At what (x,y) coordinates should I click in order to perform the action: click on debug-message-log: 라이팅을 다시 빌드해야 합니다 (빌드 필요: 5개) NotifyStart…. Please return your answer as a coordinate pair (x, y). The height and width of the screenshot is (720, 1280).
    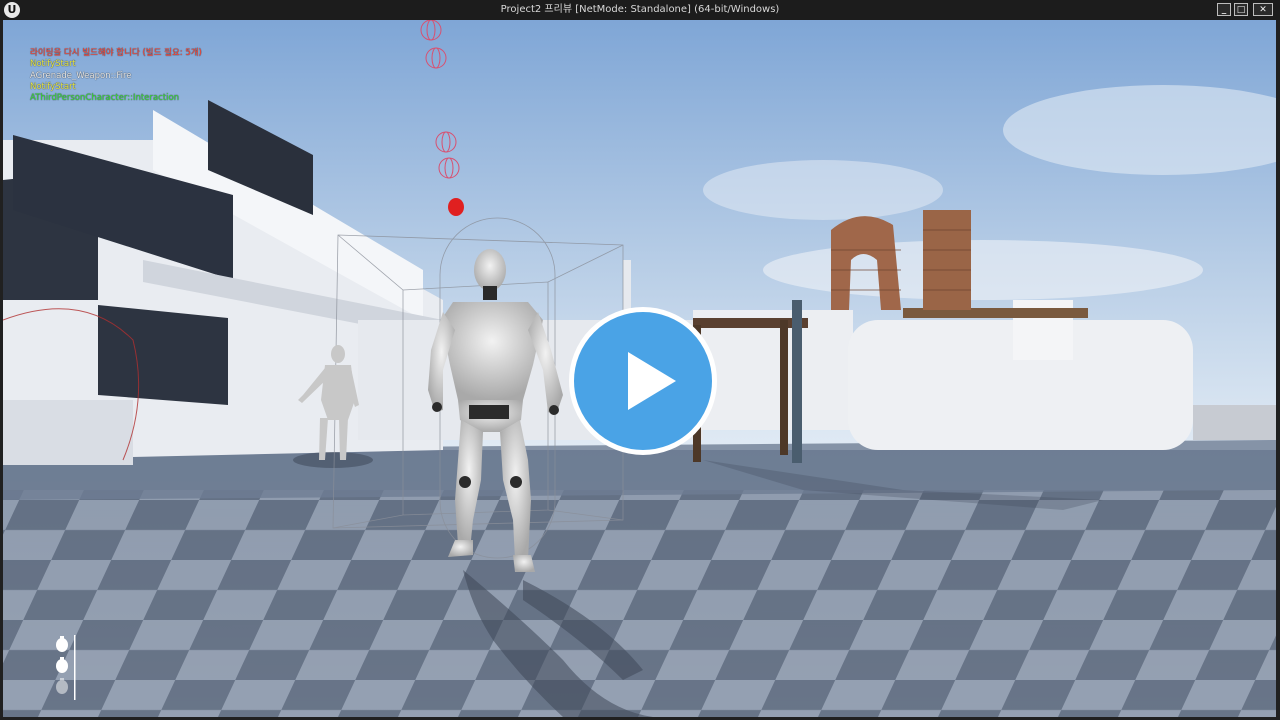
    Looking at the image, I should click on (116, 76).